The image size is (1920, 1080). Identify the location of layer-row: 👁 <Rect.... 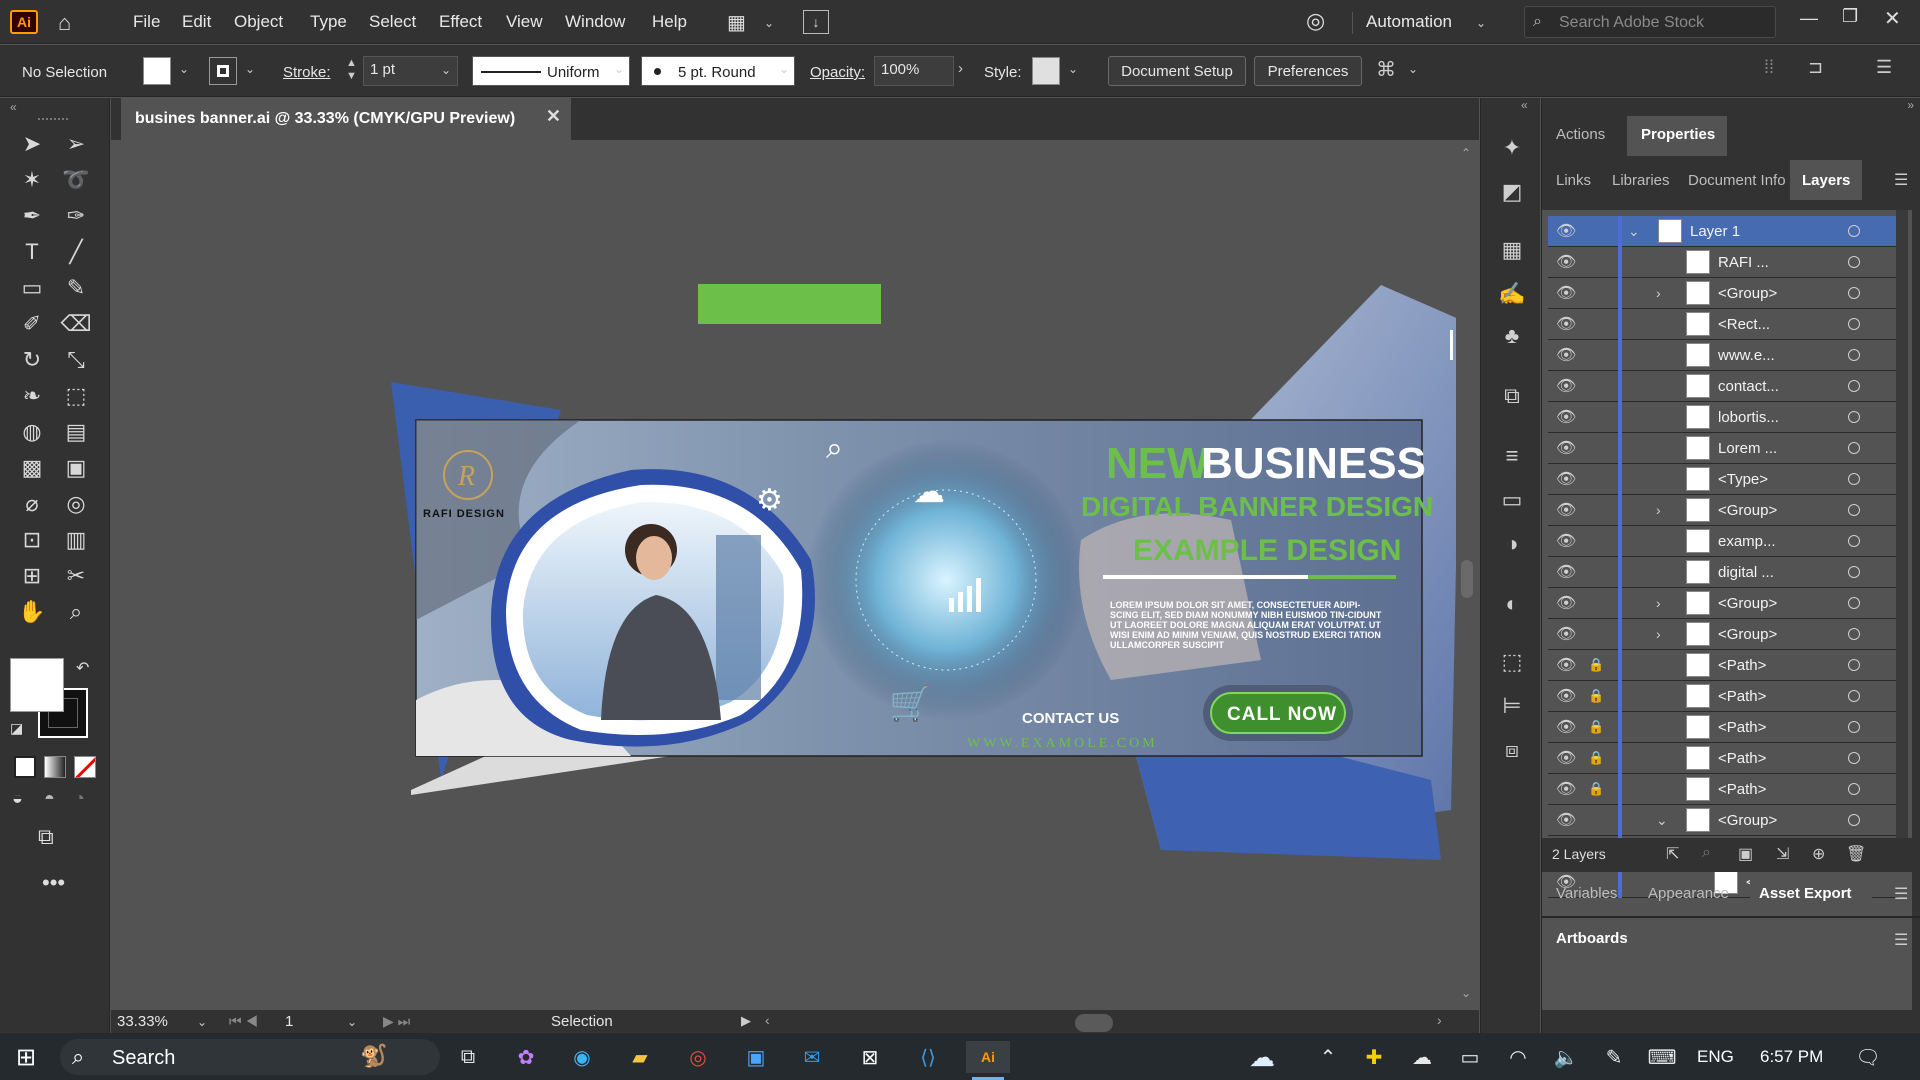
(1723, 324).